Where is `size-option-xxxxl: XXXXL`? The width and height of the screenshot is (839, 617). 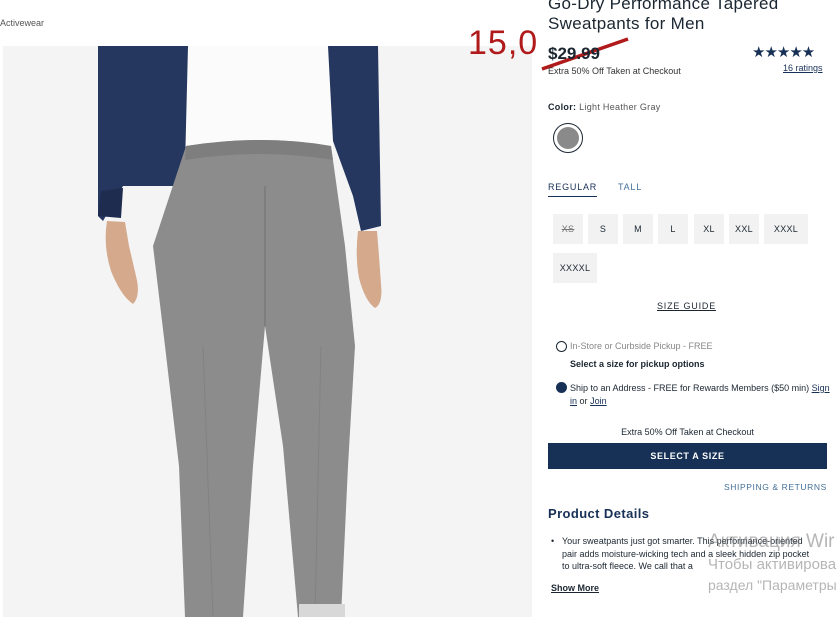 size-option-xxxxl: XXXXL is located at coordinates (575, 268).